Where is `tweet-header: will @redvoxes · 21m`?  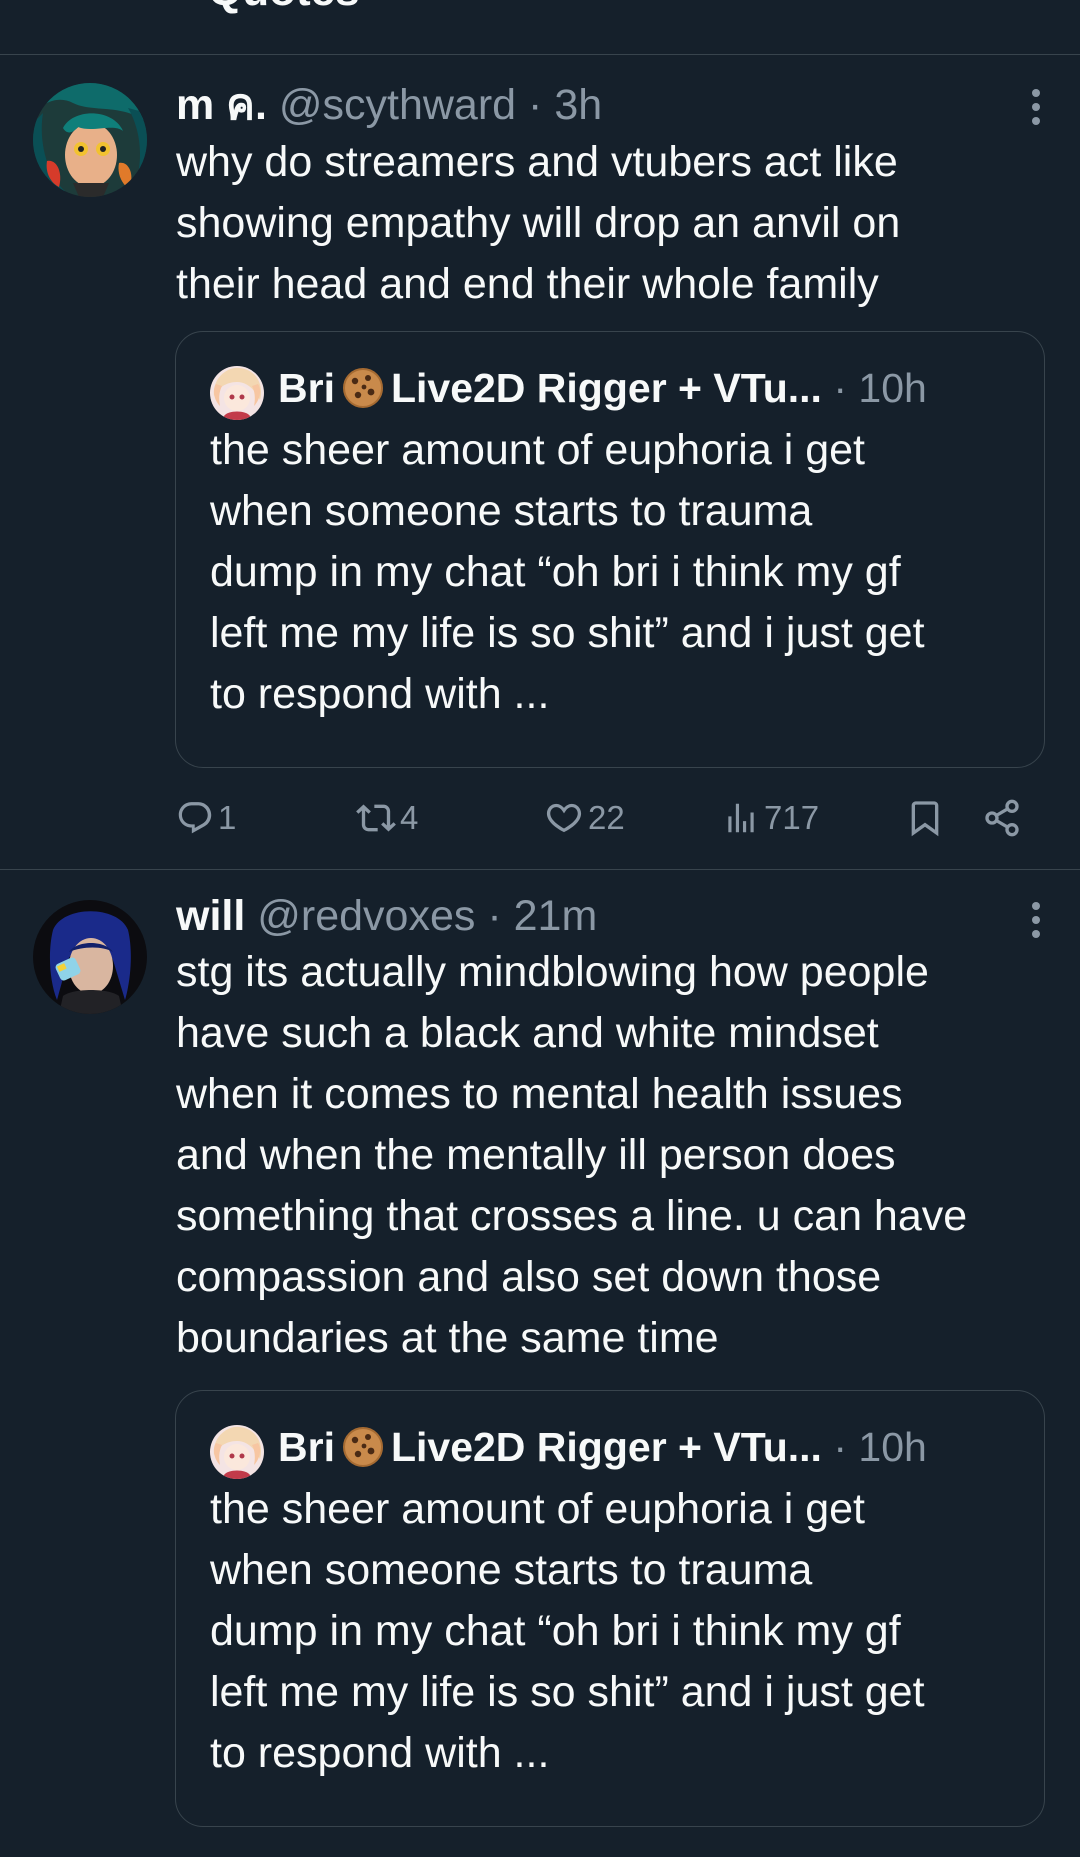
tweet-header: will @redvoxes · 21m is located at coordinates (598, 916).